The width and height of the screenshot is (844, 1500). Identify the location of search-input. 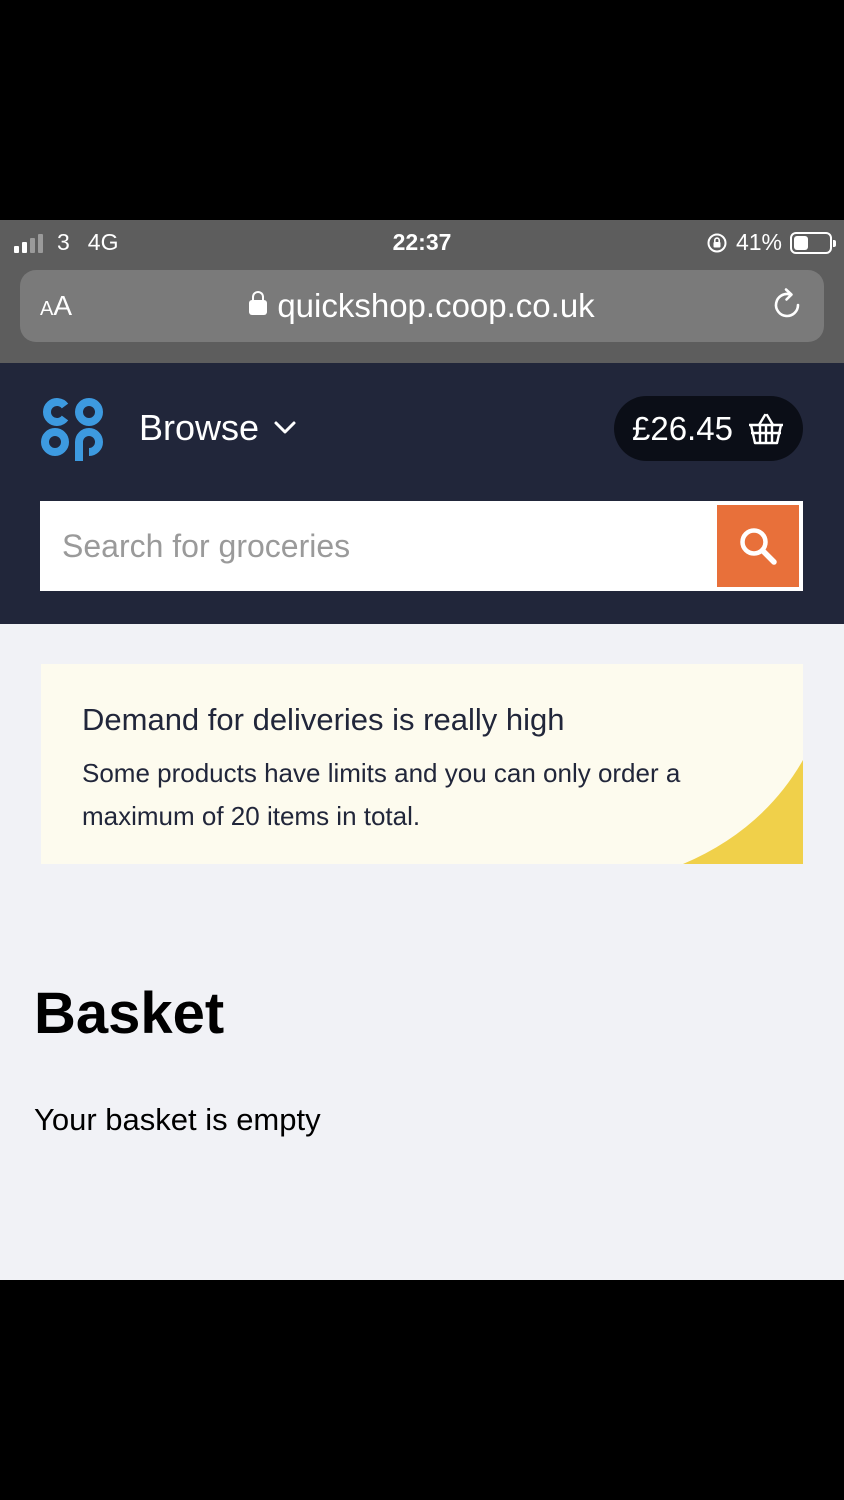
(387, 546).